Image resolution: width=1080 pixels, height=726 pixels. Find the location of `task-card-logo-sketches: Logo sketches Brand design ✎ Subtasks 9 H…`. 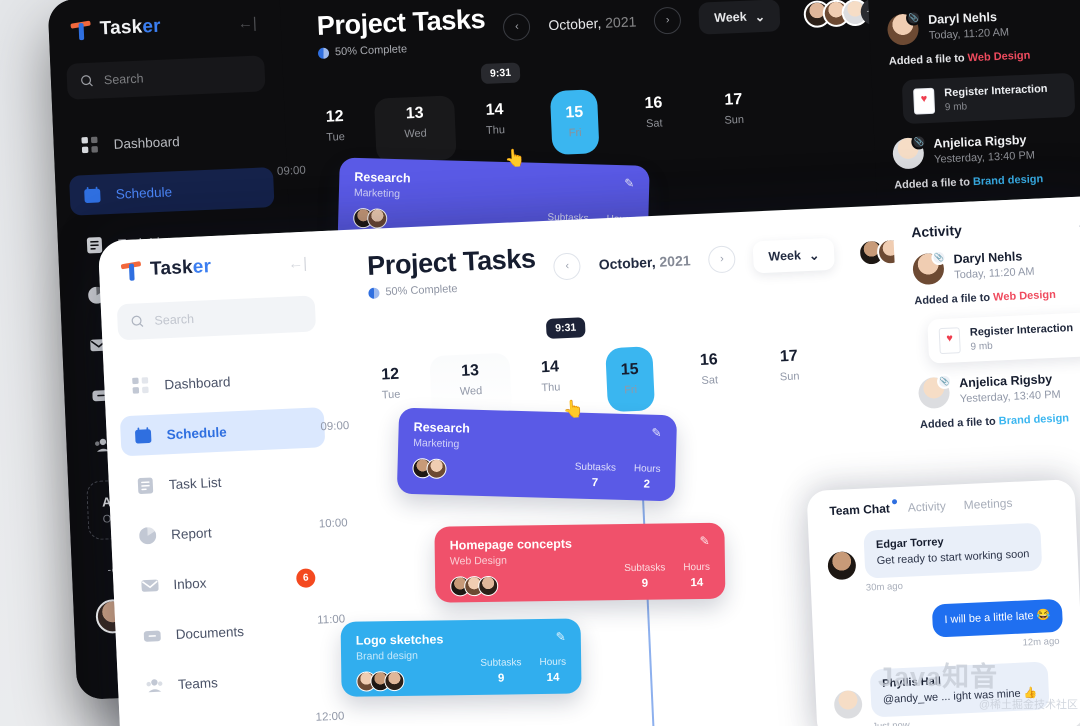

task-card-logo-sketches: Logo sketches Brand design ✎ Subtasks 9 H… is located at coordinates (461, 657).